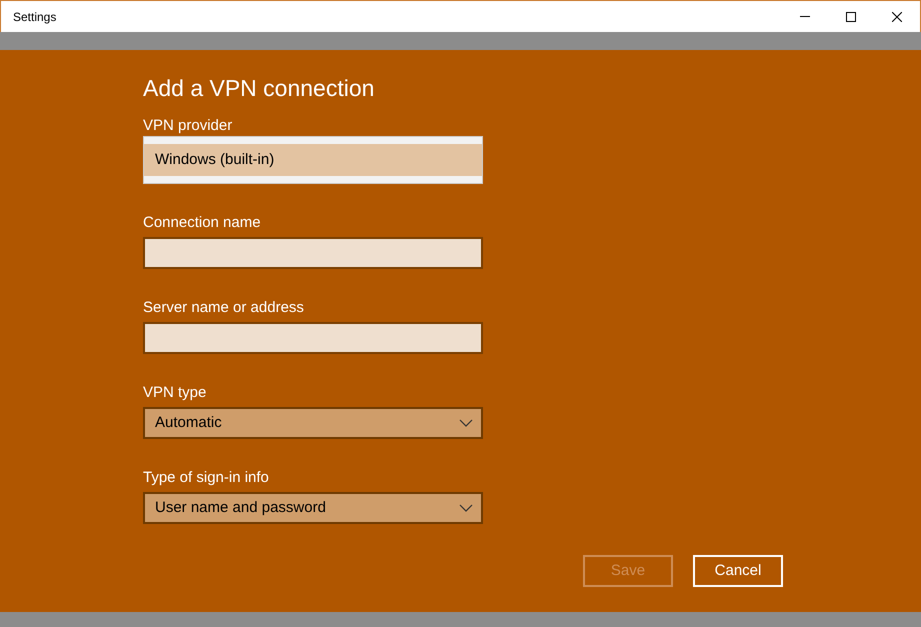 Image resolution: width=921 pixels, height=627 pixels. Describe the element at coordinates (313, 423) in the screenshot. I see `dropdown: Automatic` at that location.